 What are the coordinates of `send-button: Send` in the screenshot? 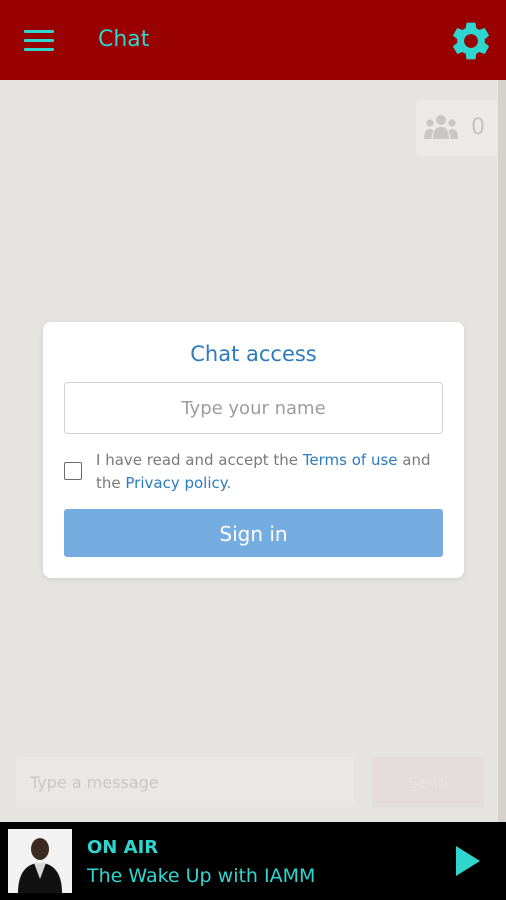 It's located at (428, 782).